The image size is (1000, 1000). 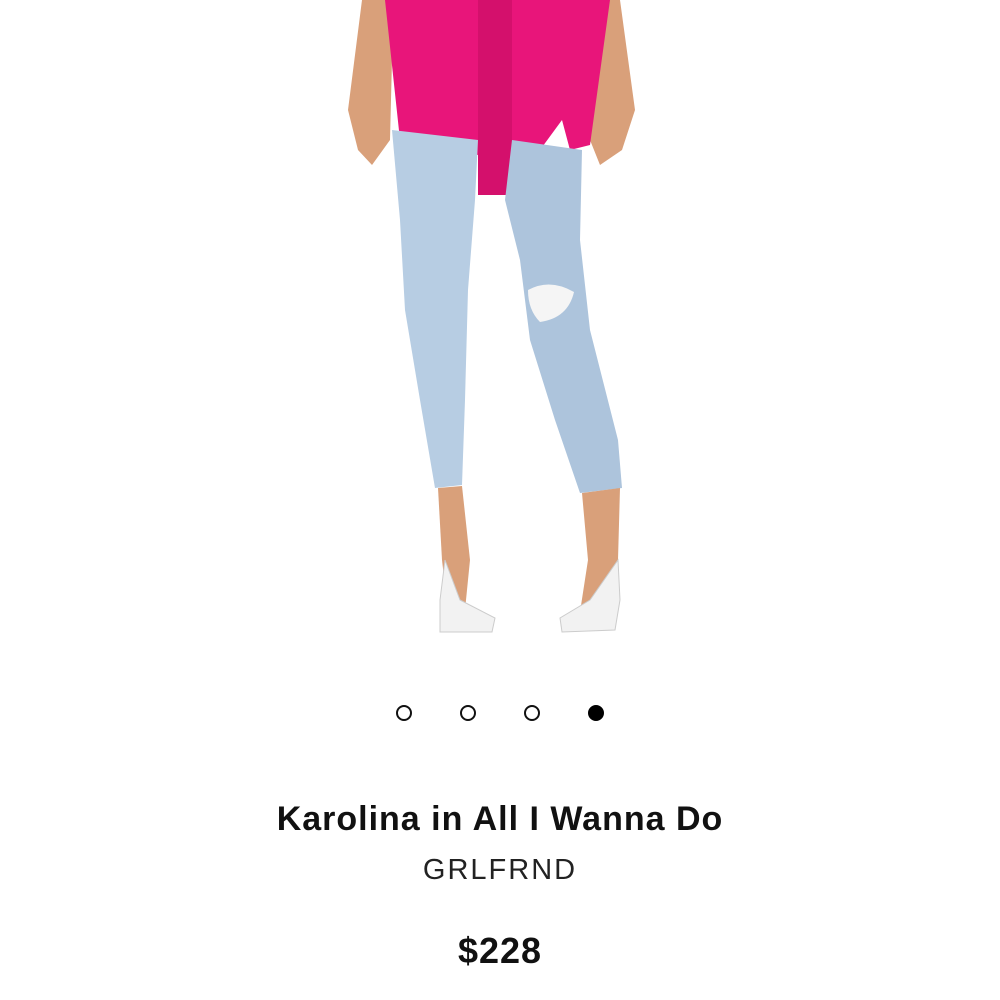 What do you see at coordinates (500, 819) in the screenshot?
I see `product-title: Karolina in All I Wanna Do` at bounding box center [500, 819].